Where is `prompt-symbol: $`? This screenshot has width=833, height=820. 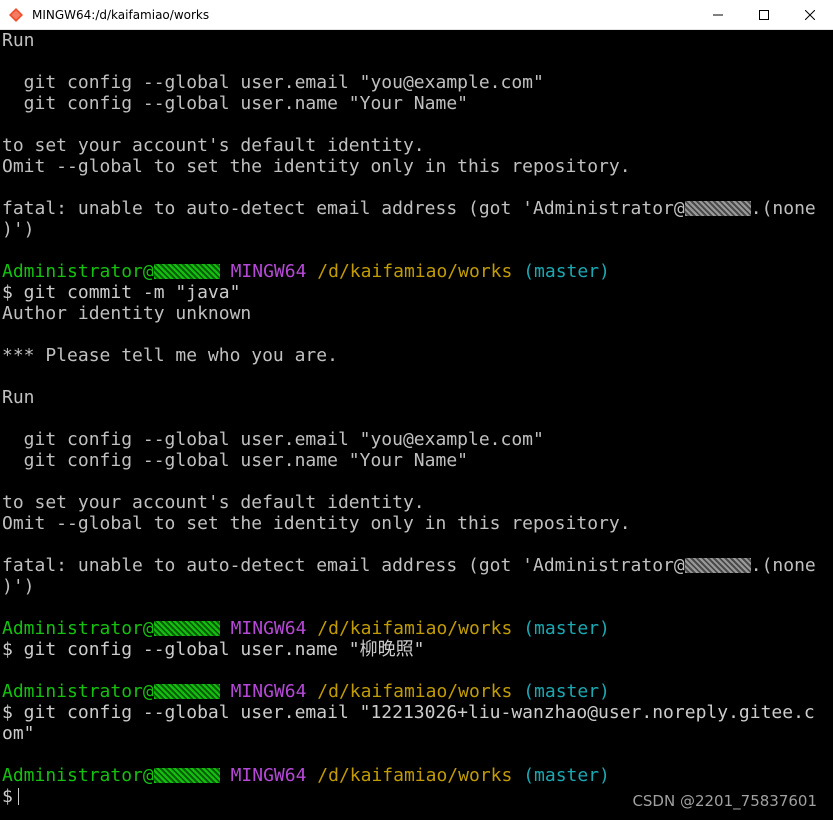
prompt-symbol: $ is located at coordinates (7, 796).